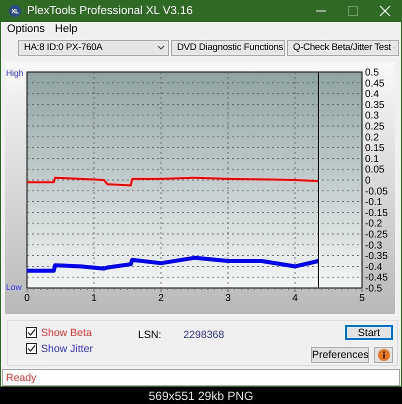  Describe the element at coordinates (373, 246) in the screenshot. I see `y-tick-label: -0.3` at that location.